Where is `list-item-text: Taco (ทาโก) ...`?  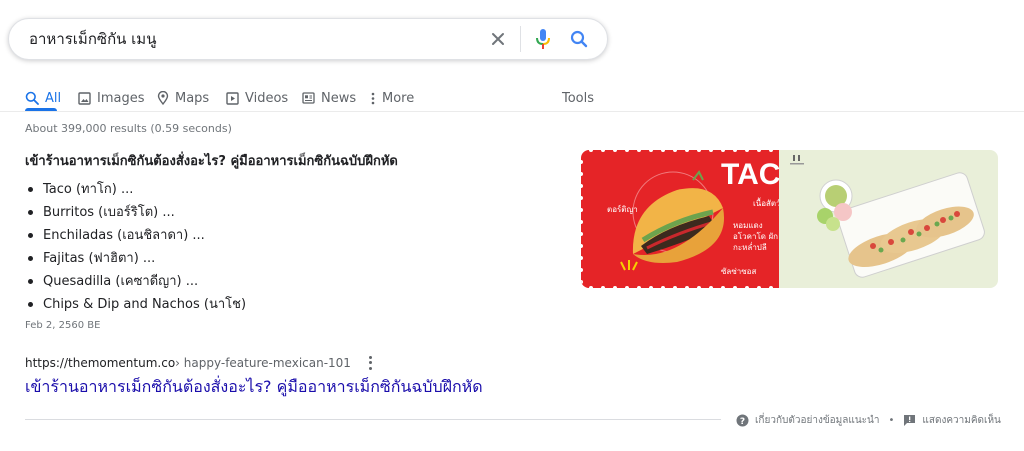 list-item-text: Taco (ทาโก) ... is located at coordinates (88, 189).